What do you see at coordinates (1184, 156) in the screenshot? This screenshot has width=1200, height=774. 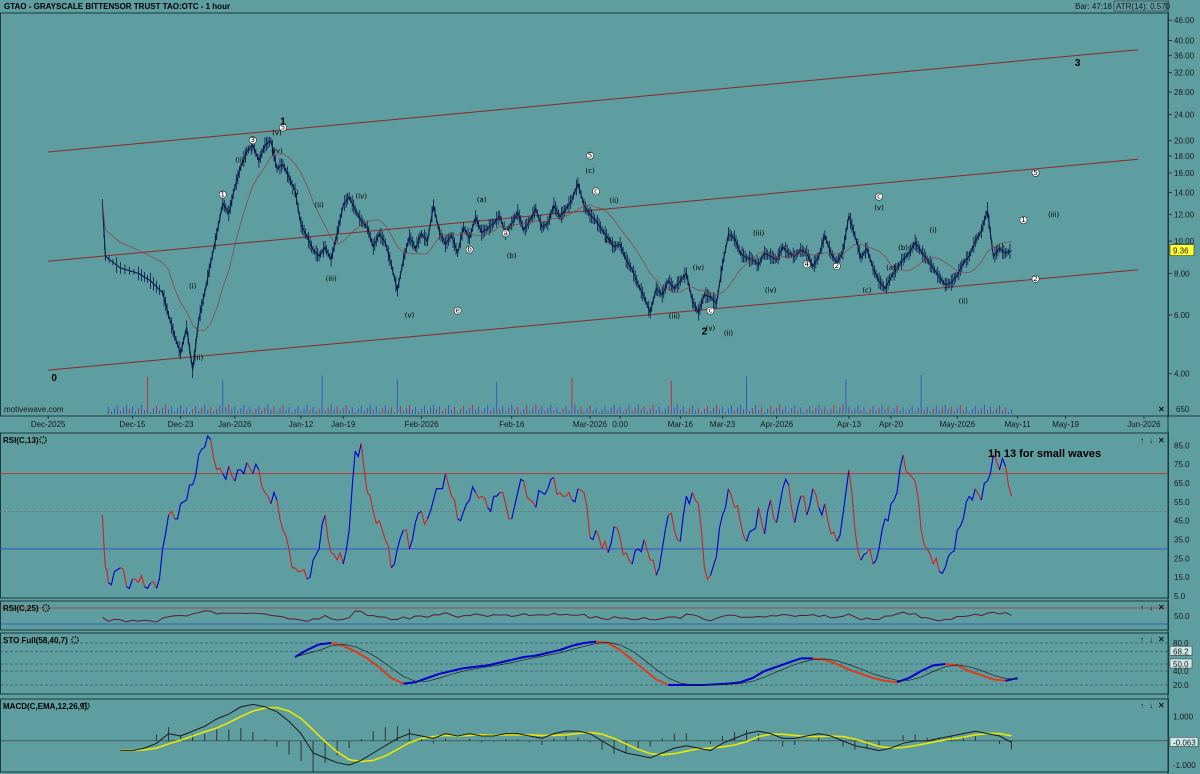 I see `price-tick-label: 18.00` at bounding box center [1184, 156].